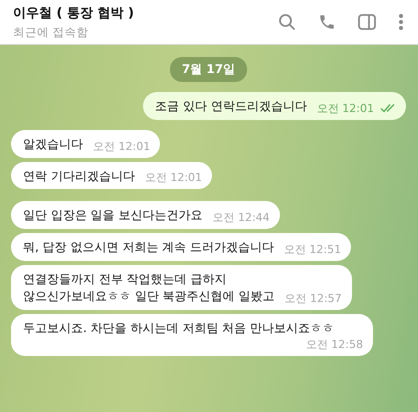 This screenshot has width=418, height=412. Describe the element at coordinates (178, 328) in the screenshot. I see `message-text: 두고보시죠. 차단을 하시는데 저희팀 처음 만나보시죠ㅎㅎ` at that location.